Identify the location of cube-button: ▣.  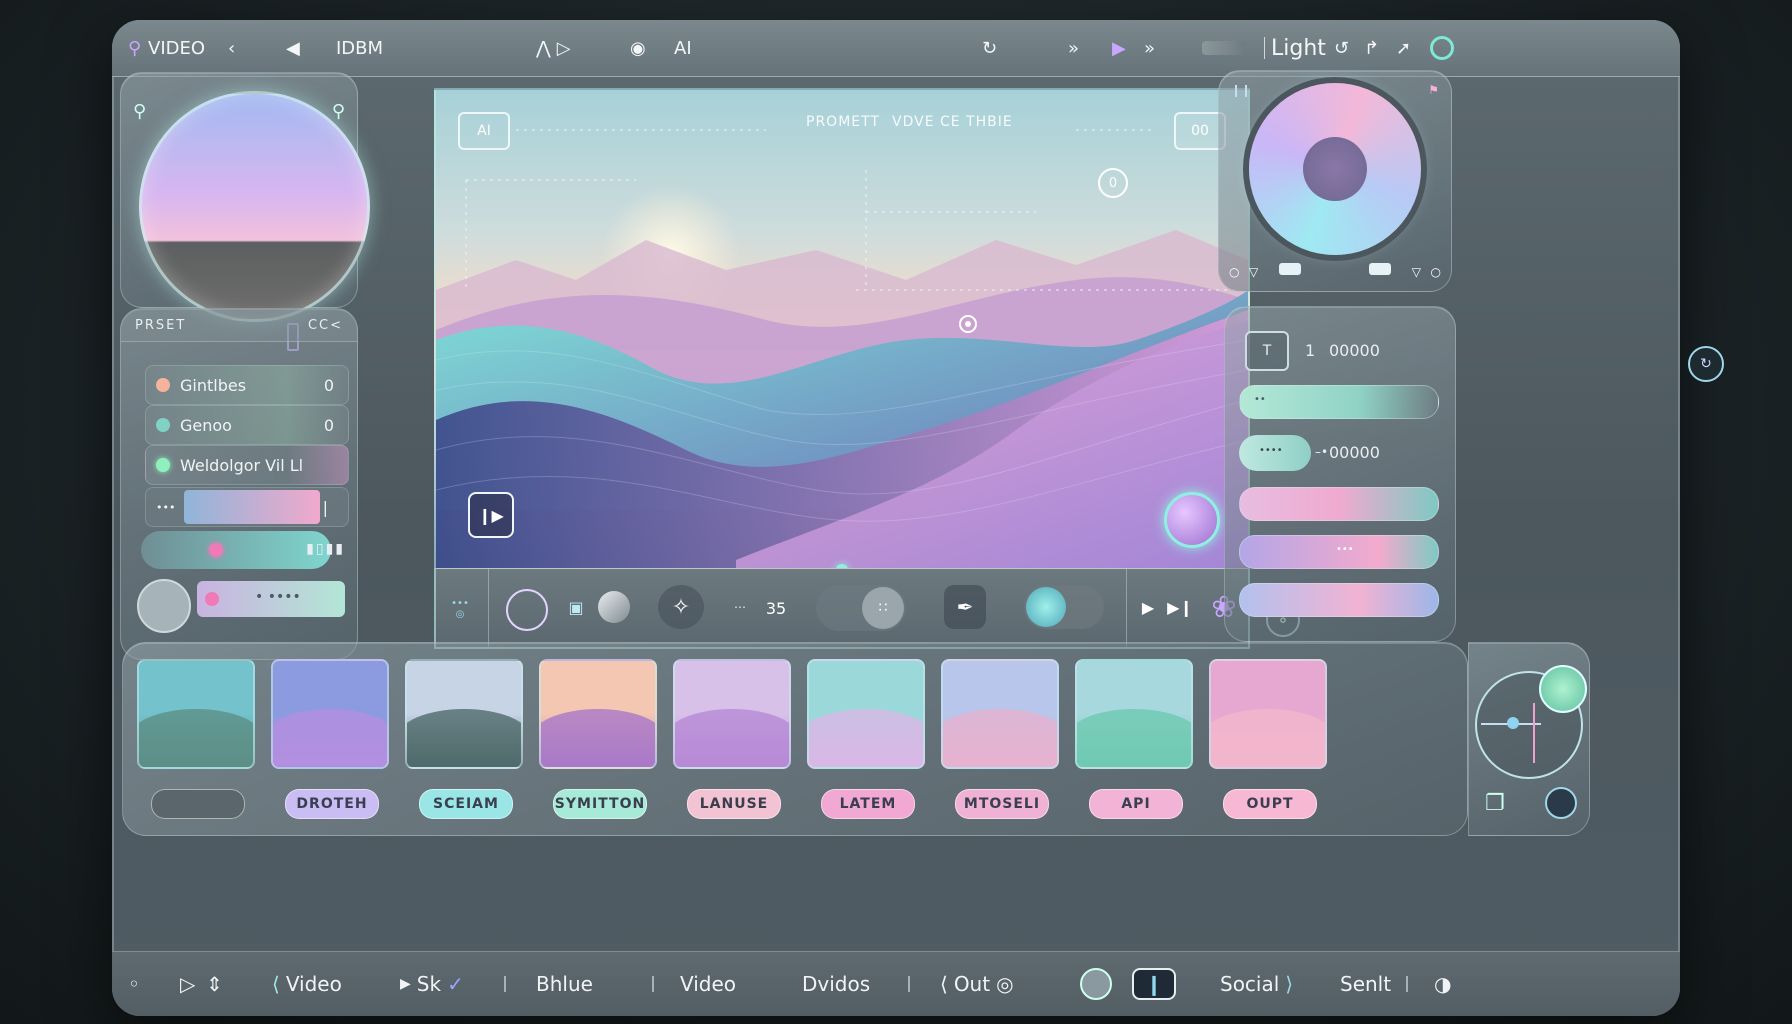
(576, 607).